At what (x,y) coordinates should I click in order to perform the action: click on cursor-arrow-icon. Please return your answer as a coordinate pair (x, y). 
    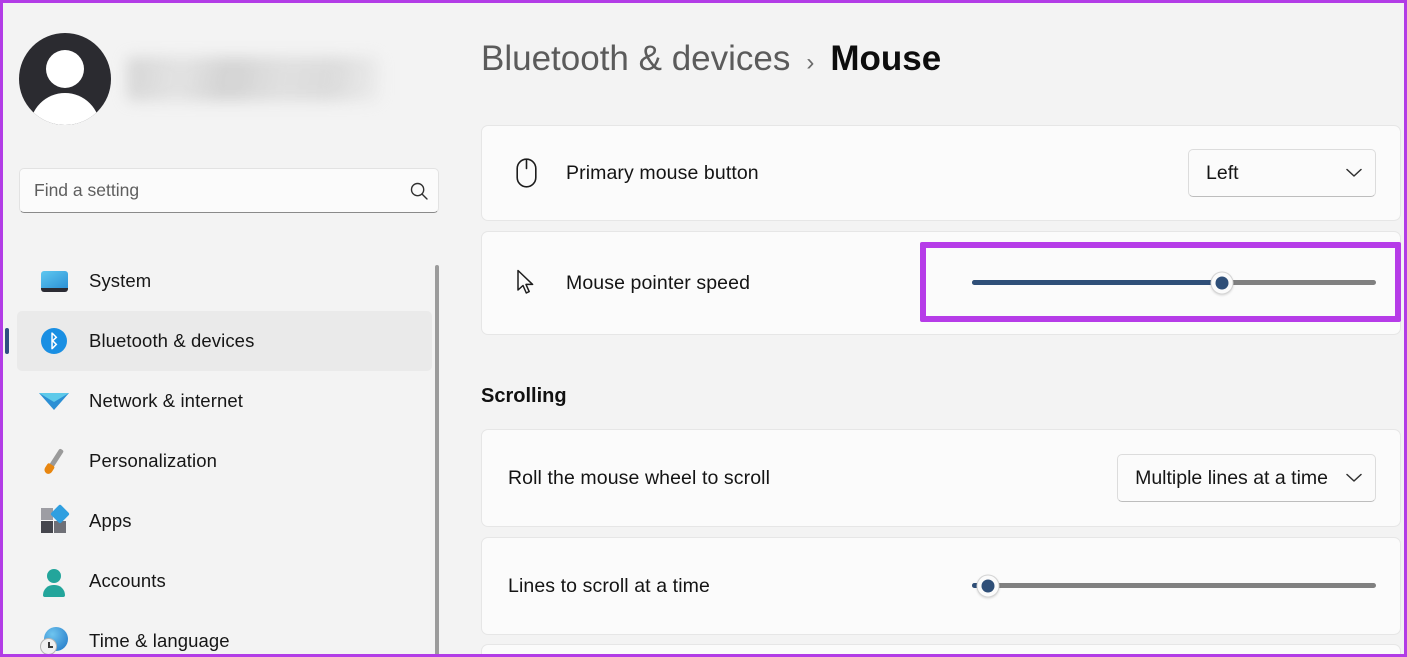
    Looking at the image, I should click on (526, 283).